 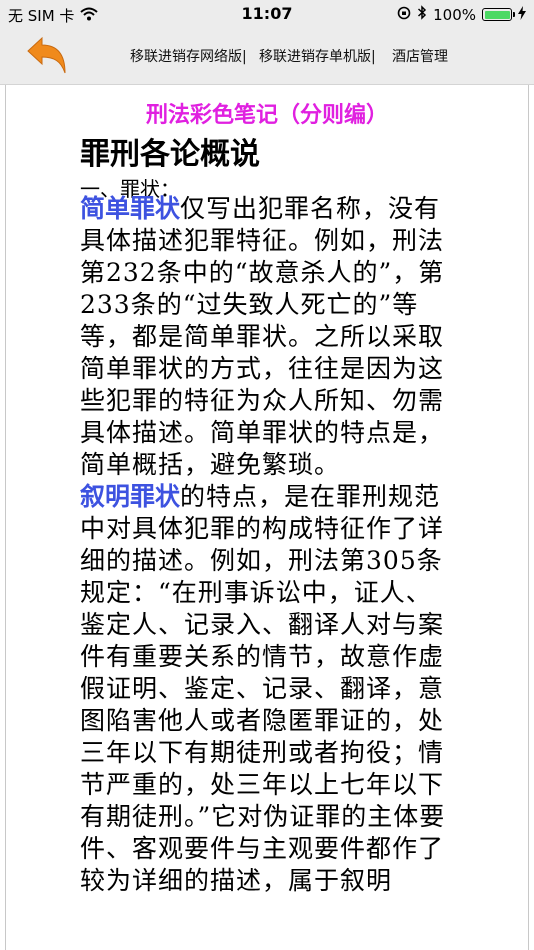 I want to click on term-simple-description: 简单罪状, so click(x=130, y=208).